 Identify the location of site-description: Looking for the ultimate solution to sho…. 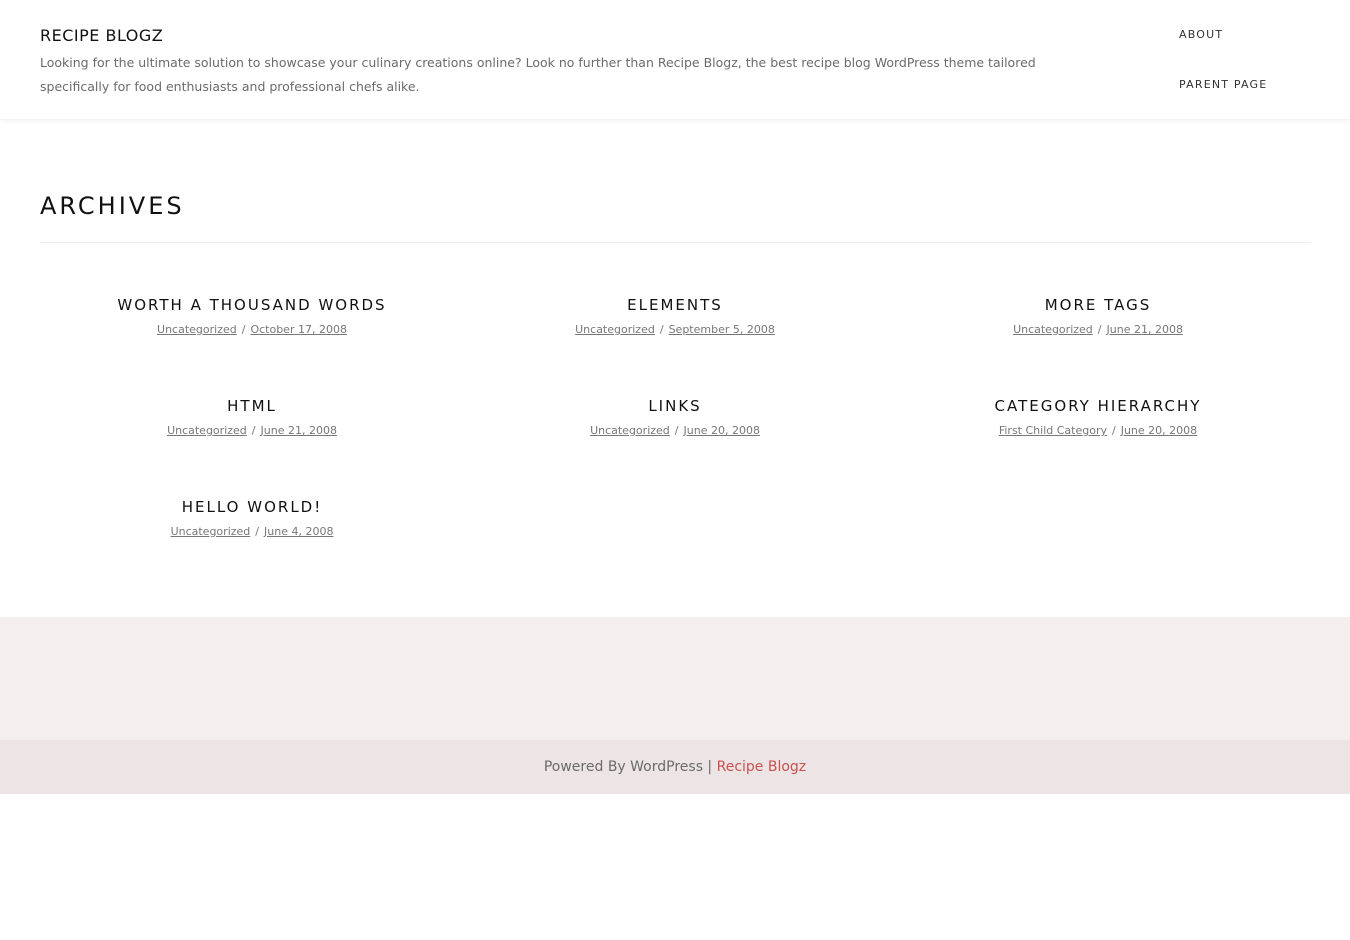
(538, 74).